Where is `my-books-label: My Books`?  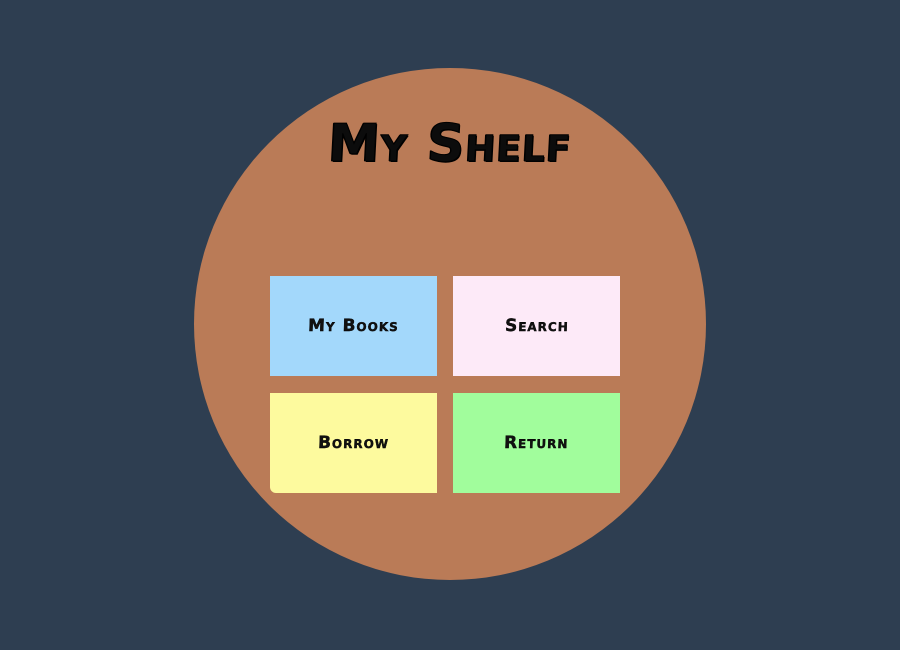
my-books-label: My Books is located at coordinates (353, 326).